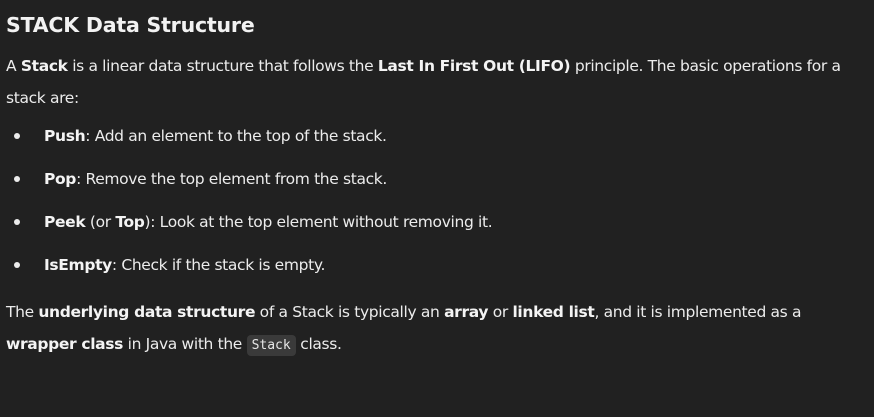 Image resolution: width=874 pixels, height=417 pixels. Describe the element at coordinates (65, 136) in the screenshot. I see `op-name-push: Push` at that location.